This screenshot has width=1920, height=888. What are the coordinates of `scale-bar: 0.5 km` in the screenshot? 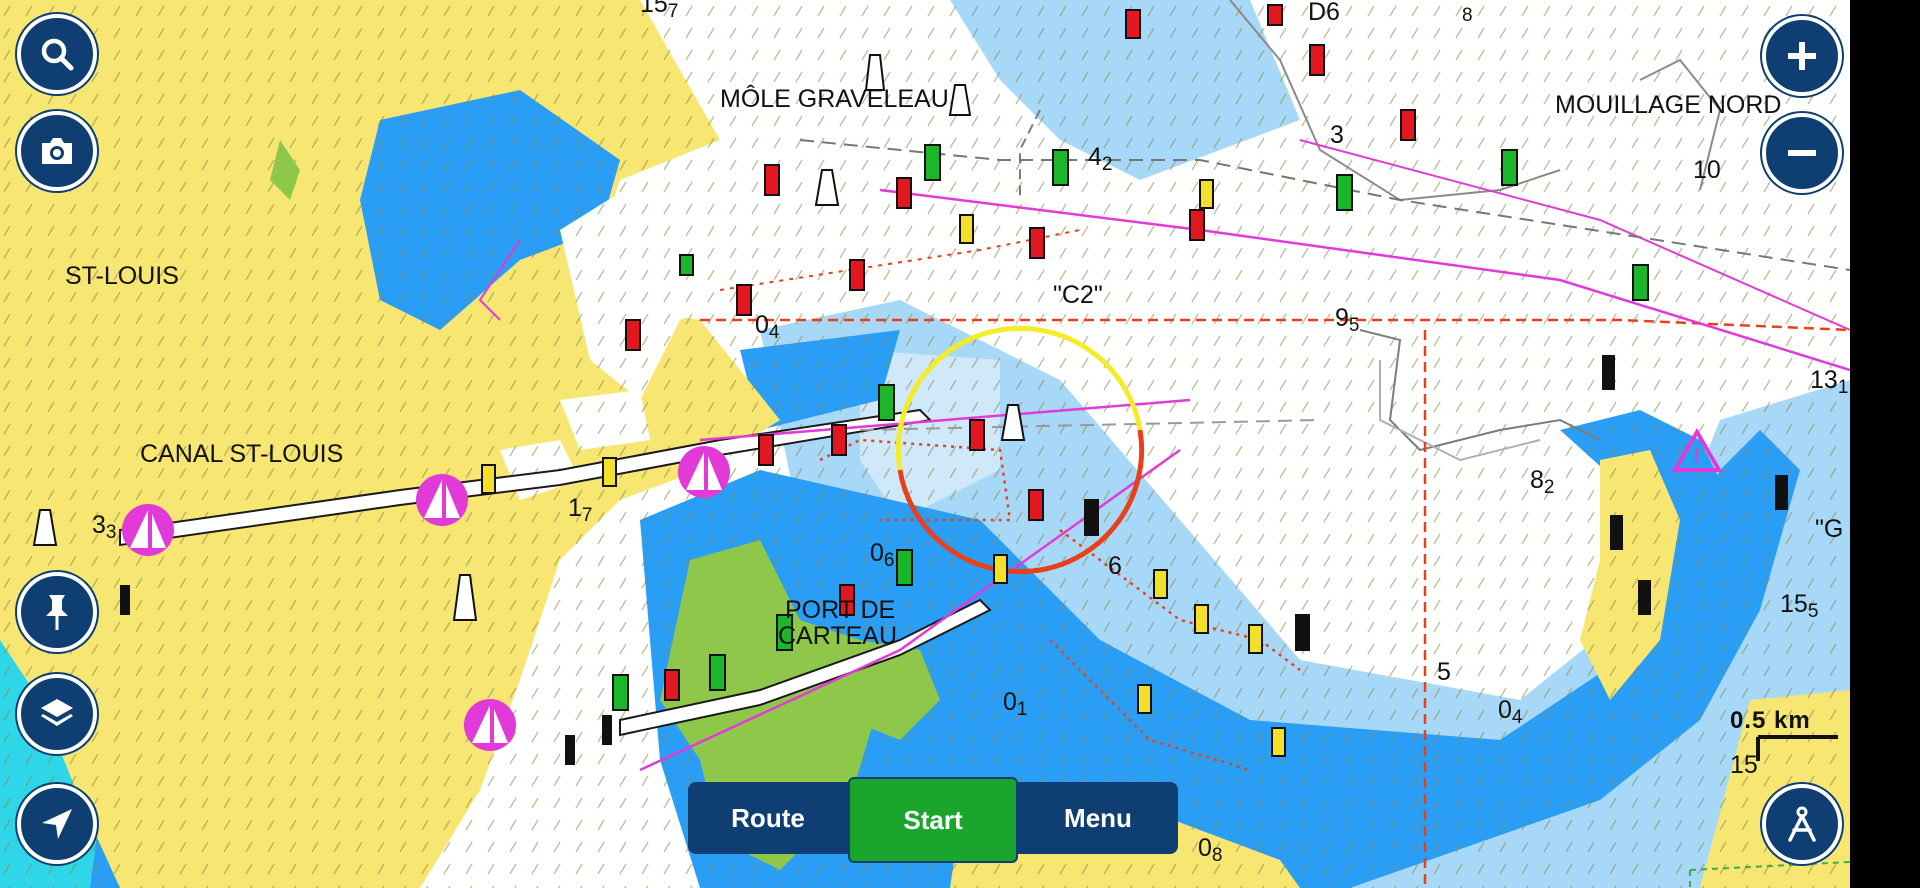 It's located at (1785, 734).